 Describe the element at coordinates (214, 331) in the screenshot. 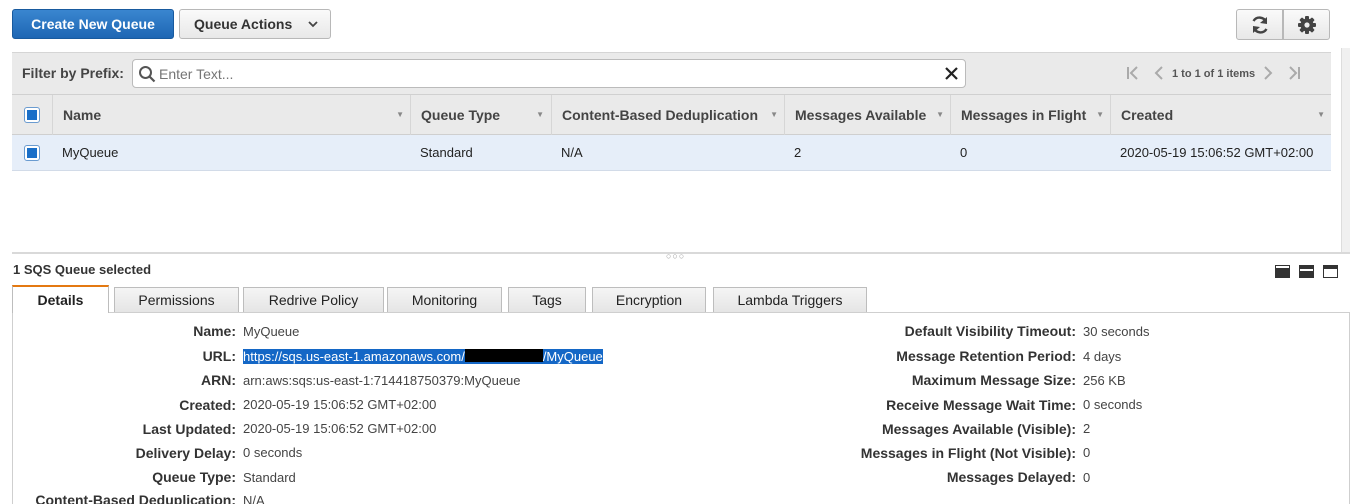

I see `detail-label-name: Name:` at that location.